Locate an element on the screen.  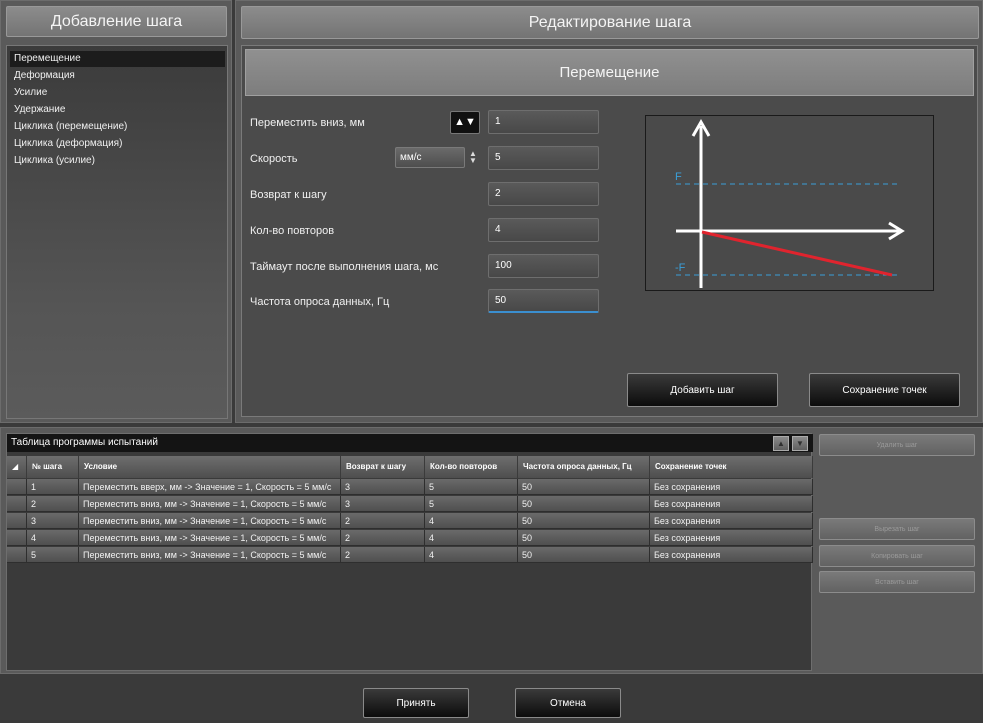
add-step-header: Добавление шага is located at coordinates (116, 21).